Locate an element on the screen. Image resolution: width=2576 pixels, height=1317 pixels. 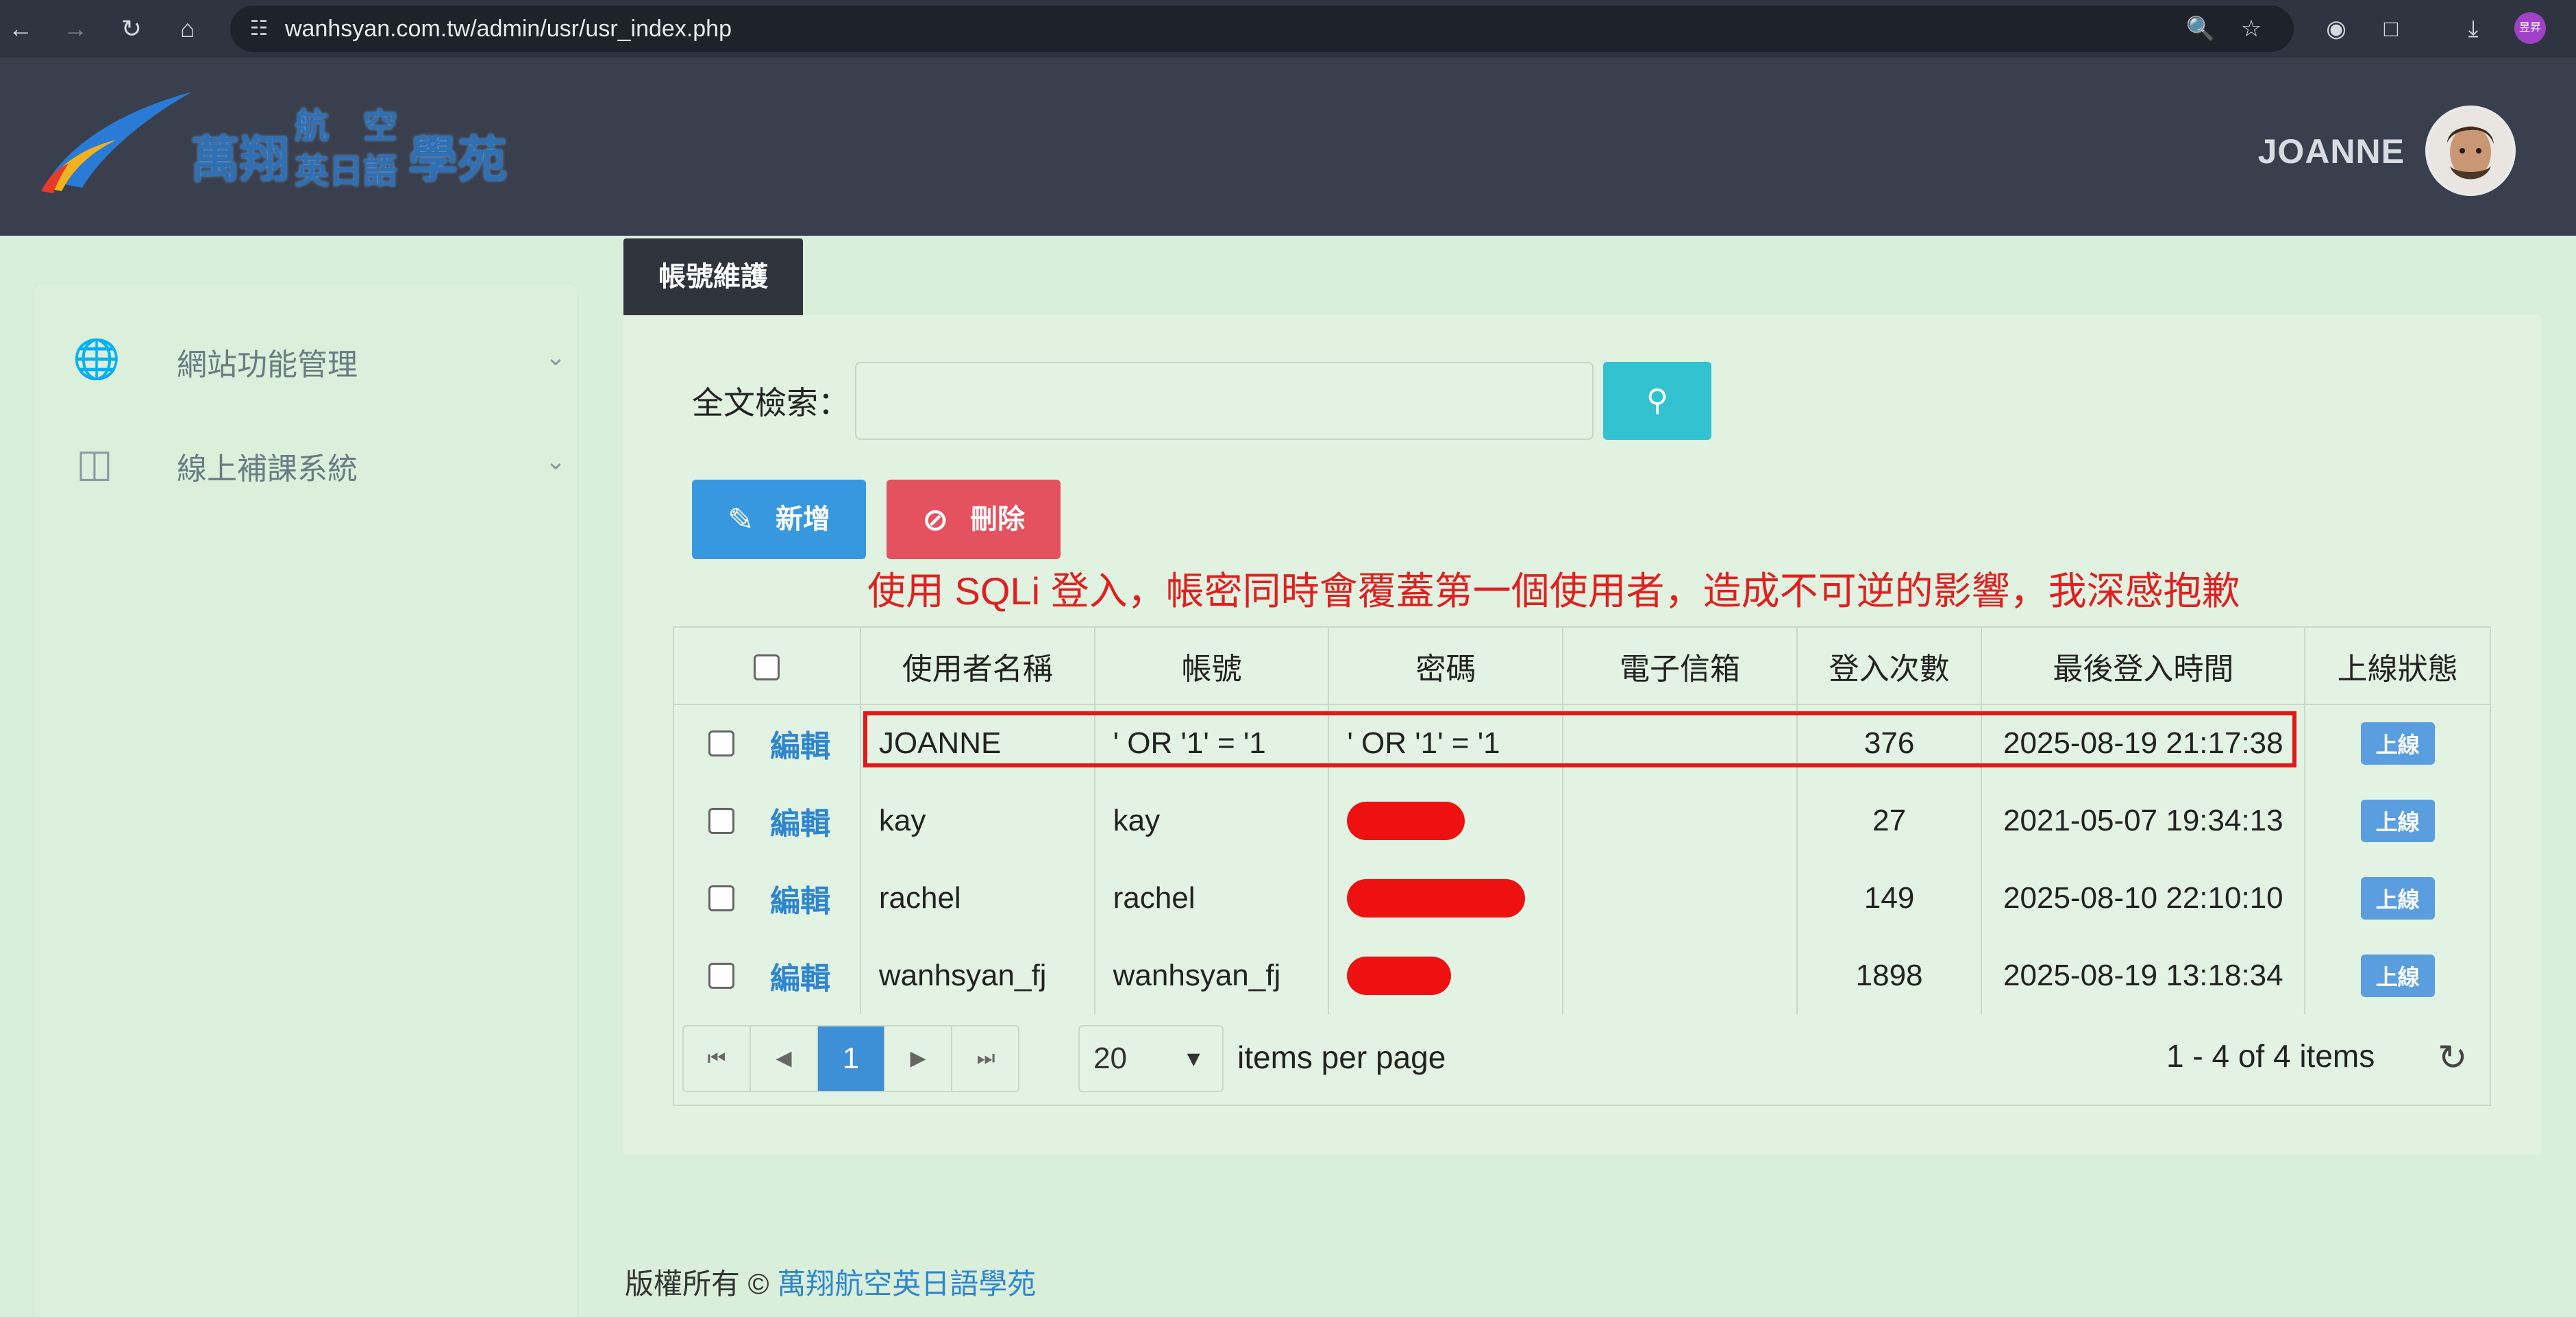
column-header: 登入次數 is located at coordinates (1889, 666).